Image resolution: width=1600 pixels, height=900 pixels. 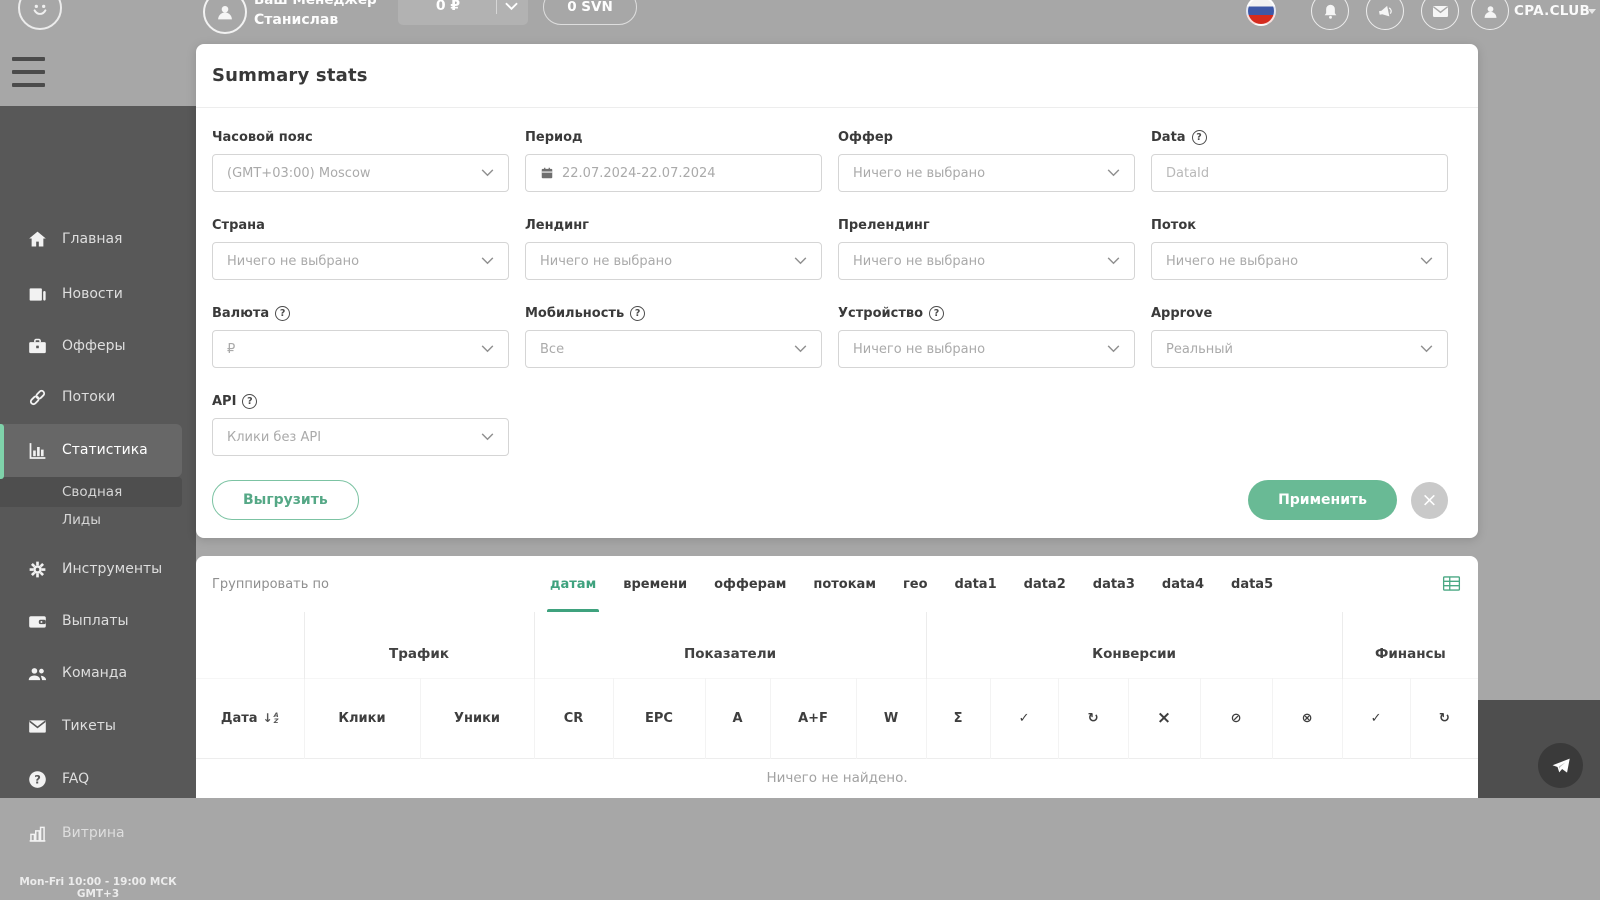 I want to click on column-trash-ban-icon: ⊘, so click(x=1236, y=717).